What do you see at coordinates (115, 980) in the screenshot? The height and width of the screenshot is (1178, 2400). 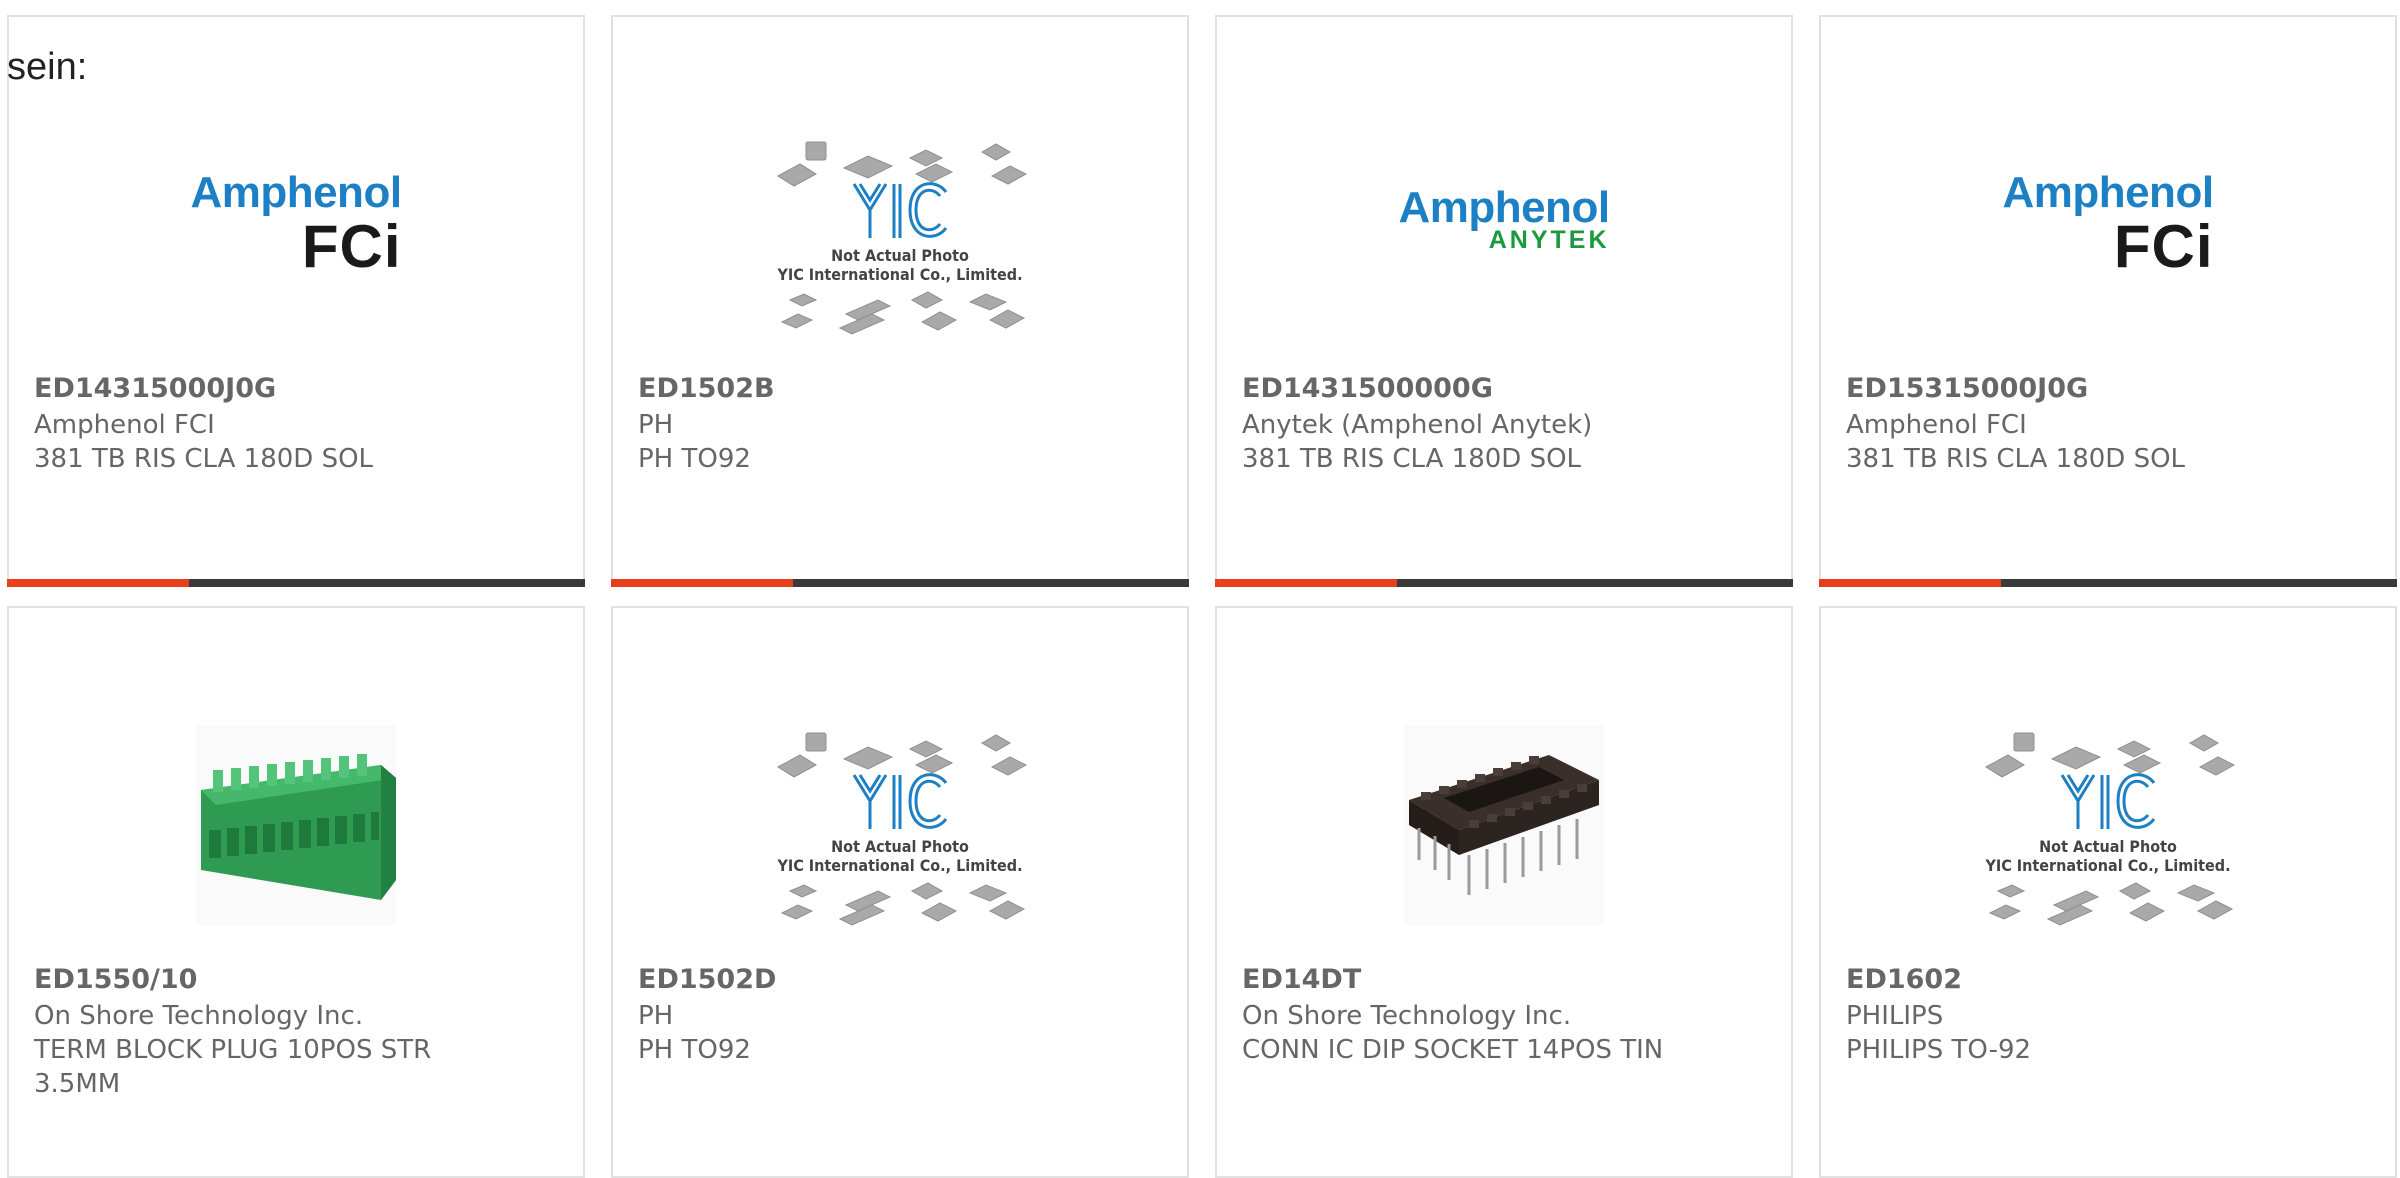 I see `part-number: ED1550/10` at bounding box center [115, 980].